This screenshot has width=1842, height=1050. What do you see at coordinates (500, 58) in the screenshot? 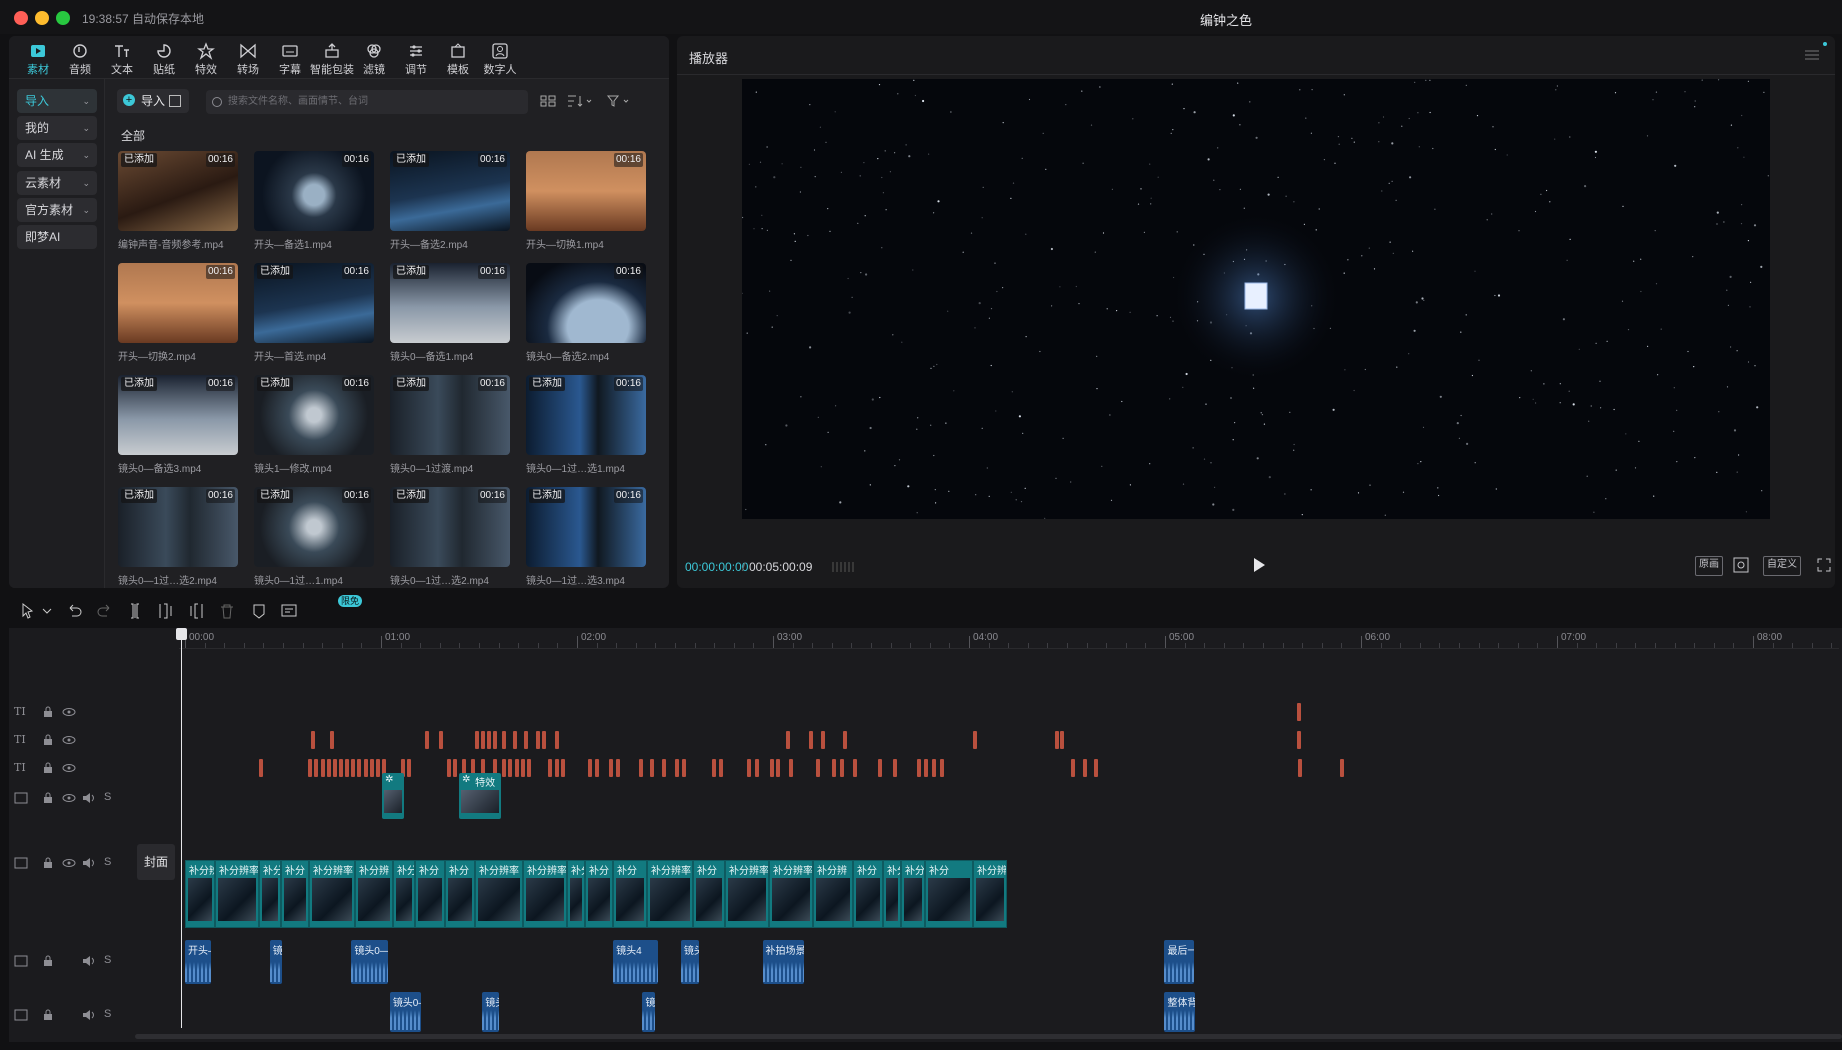
I see `tool-avatar: 数字人` at bounding box center [500, 58].